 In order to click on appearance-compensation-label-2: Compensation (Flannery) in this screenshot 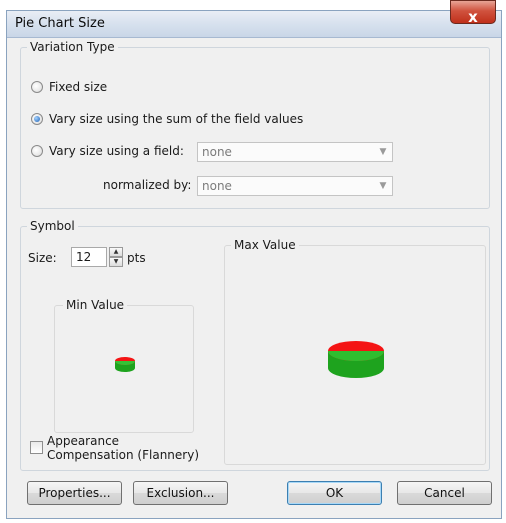, I will do `click(123, 455)`.